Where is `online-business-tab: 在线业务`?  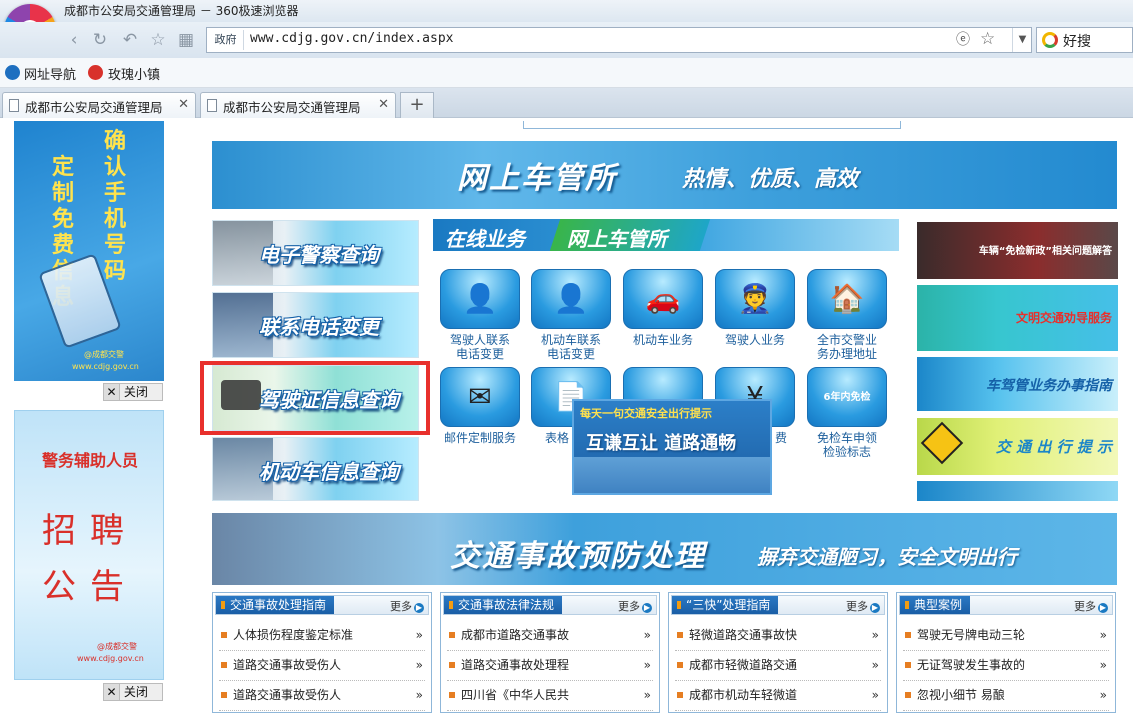
online-business-tab: 在线业务 is located at coordinates (485, 237).